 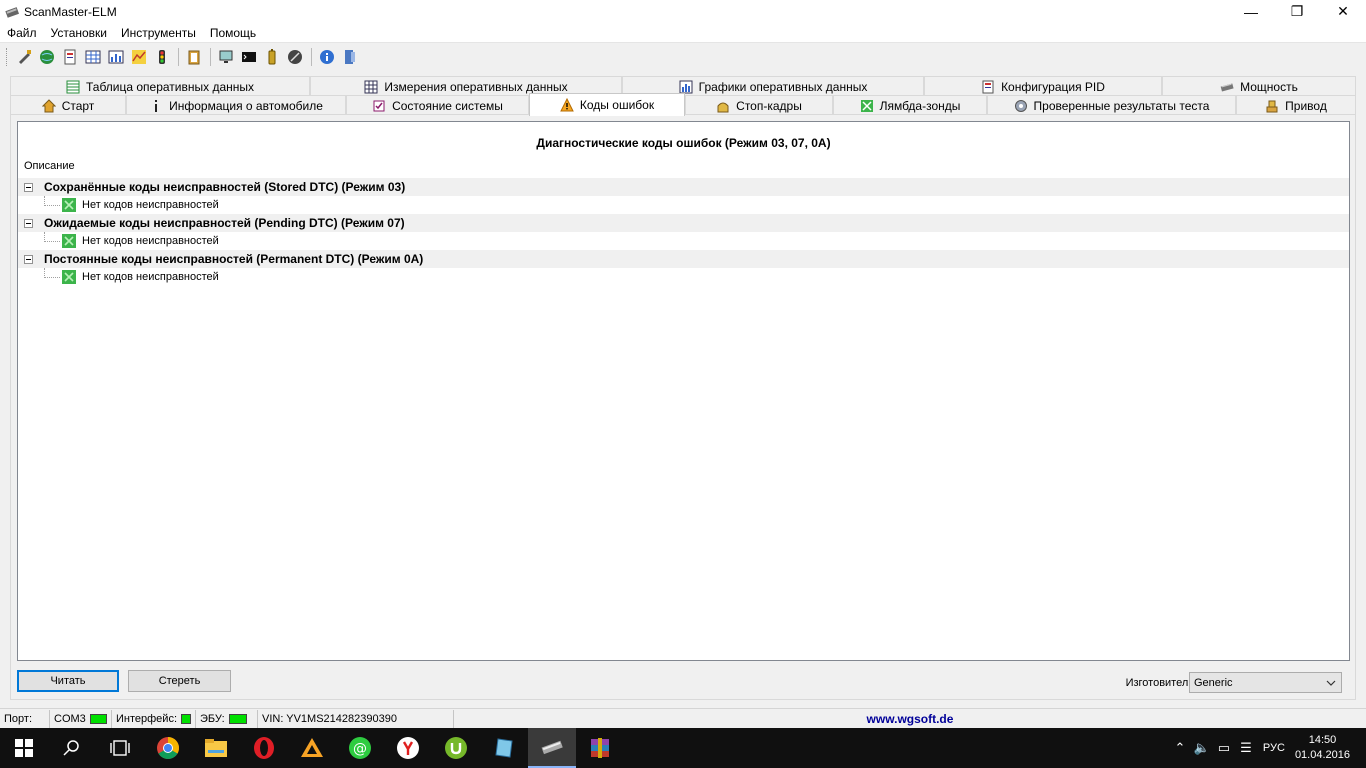 What do you see at coordinates (379, 106) in the screenshot?
I see `checklist-icon` at bounding box center [379, 106].